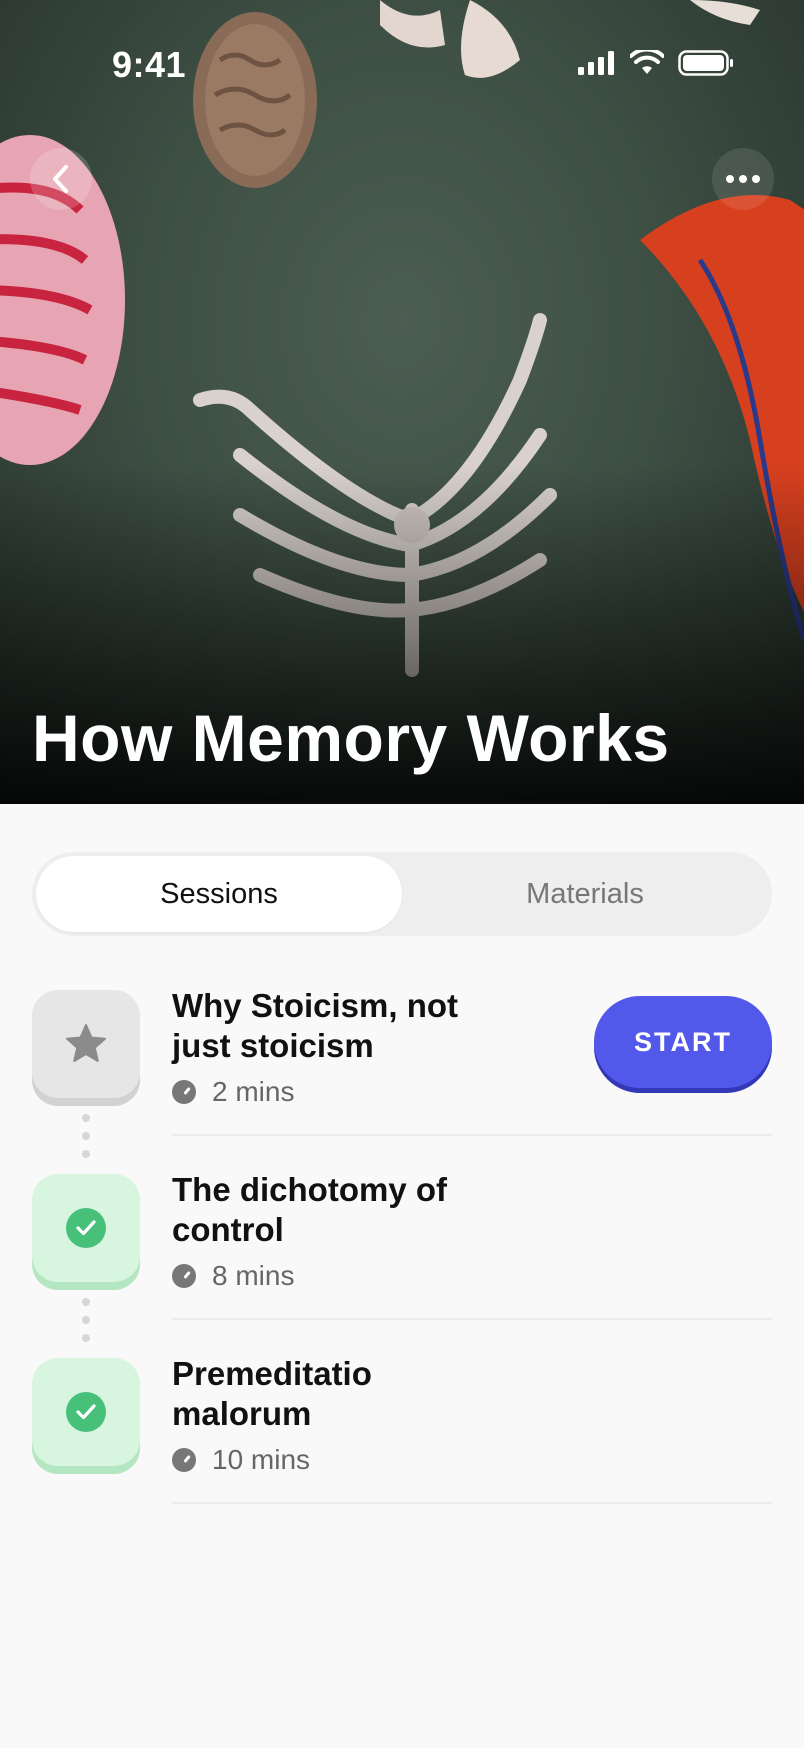 This screenshot has width=804, height=1748. I want to click on tab-materials: Materials, so click(585, 894).